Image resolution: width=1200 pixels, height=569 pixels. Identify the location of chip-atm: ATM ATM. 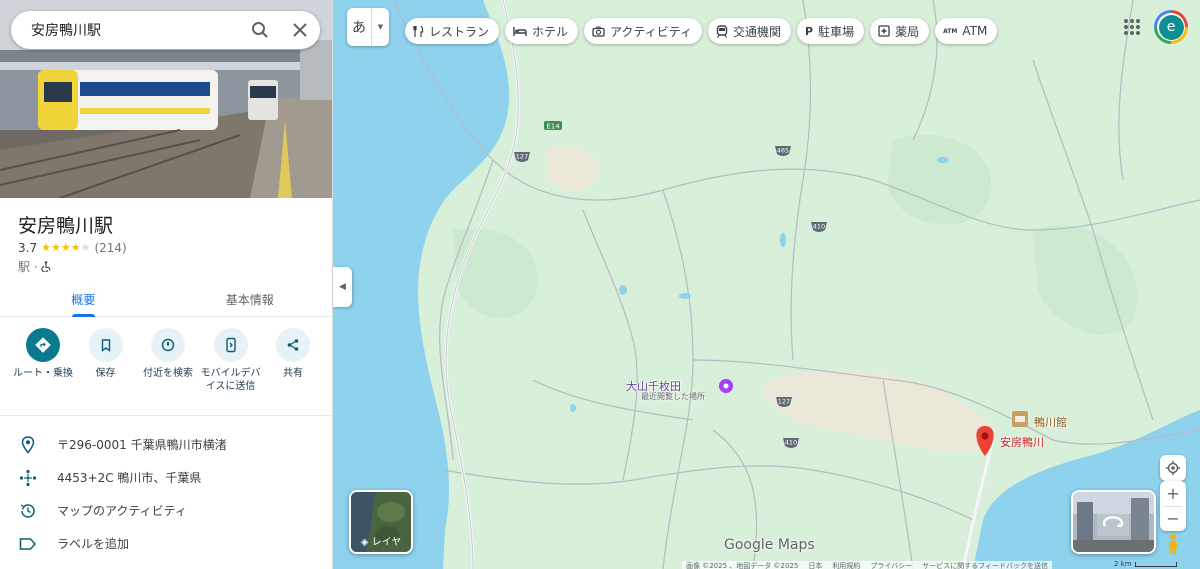
(966, 31).